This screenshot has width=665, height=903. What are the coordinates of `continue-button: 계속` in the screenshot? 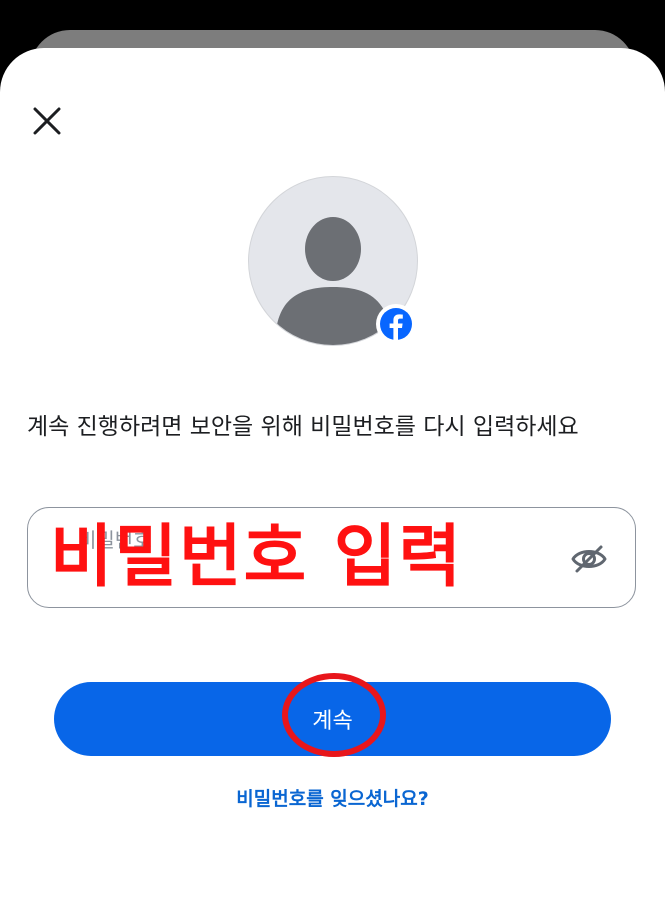 It's located at (332, 719).